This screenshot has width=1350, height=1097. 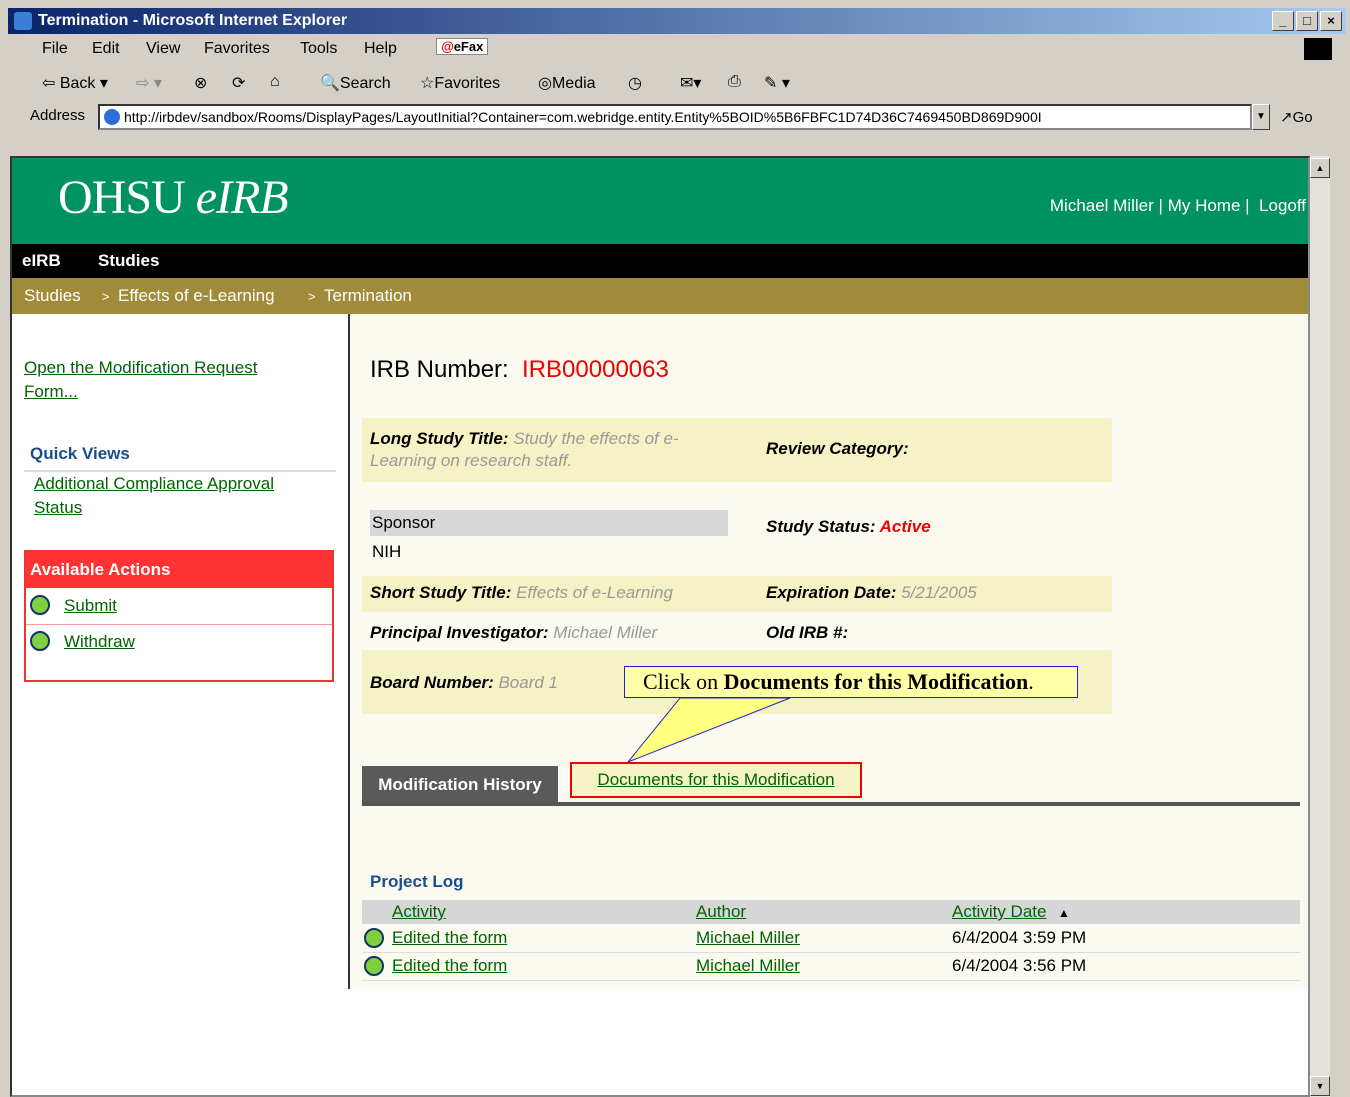 What do you see at coordinates (275, 82) in the screenshot?
I see `home-icon: ⌂` at bounding box center [275, 82].